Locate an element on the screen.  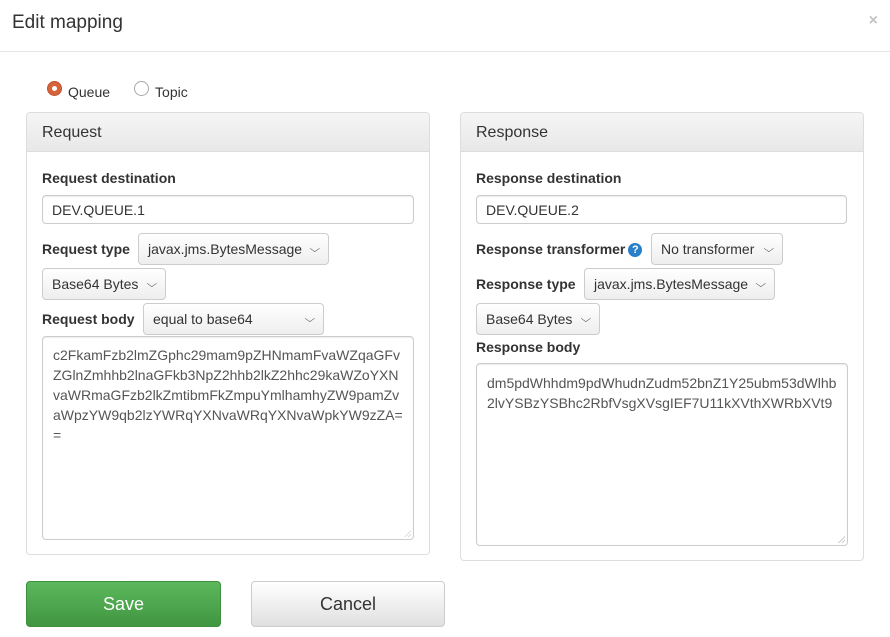
request-encoding-select: Base64 Bytes ⌵ is located at coordinates (104, 284).